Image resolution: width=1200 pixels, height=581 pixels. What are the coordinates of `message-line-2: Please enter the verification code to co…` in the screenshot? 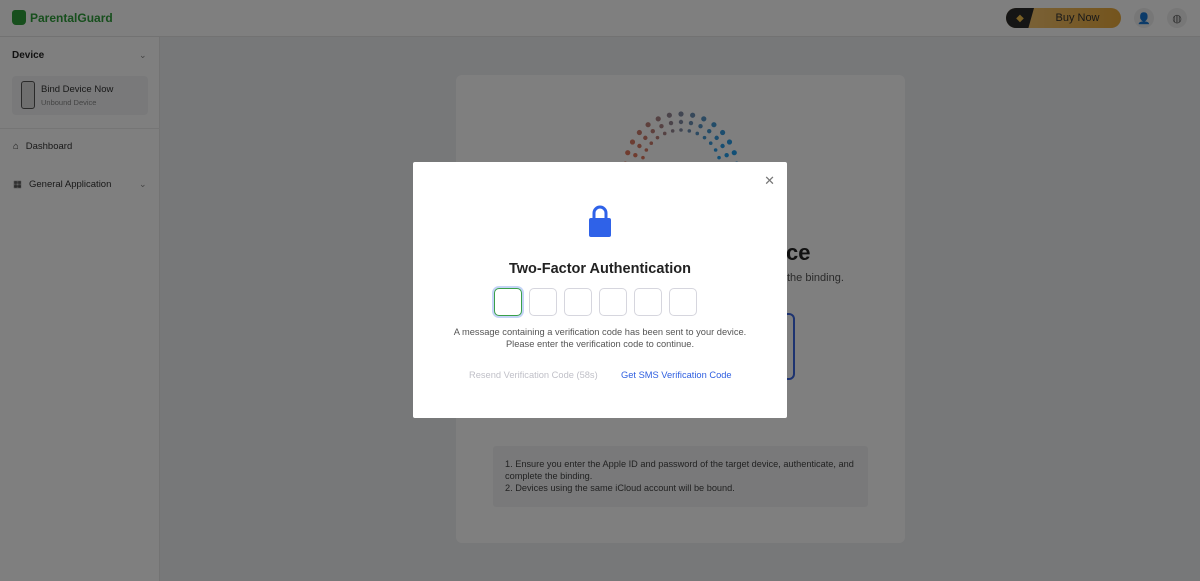 It's located at (600, 344).